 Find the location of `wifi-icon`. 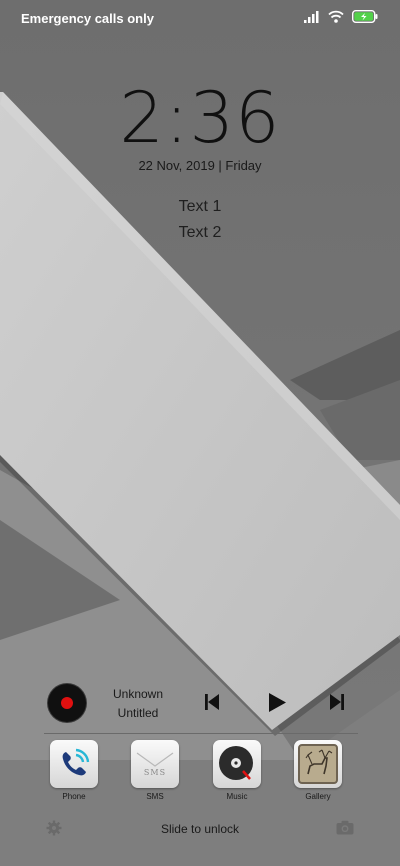

wifi-icon is located at coordinates (336, 16).